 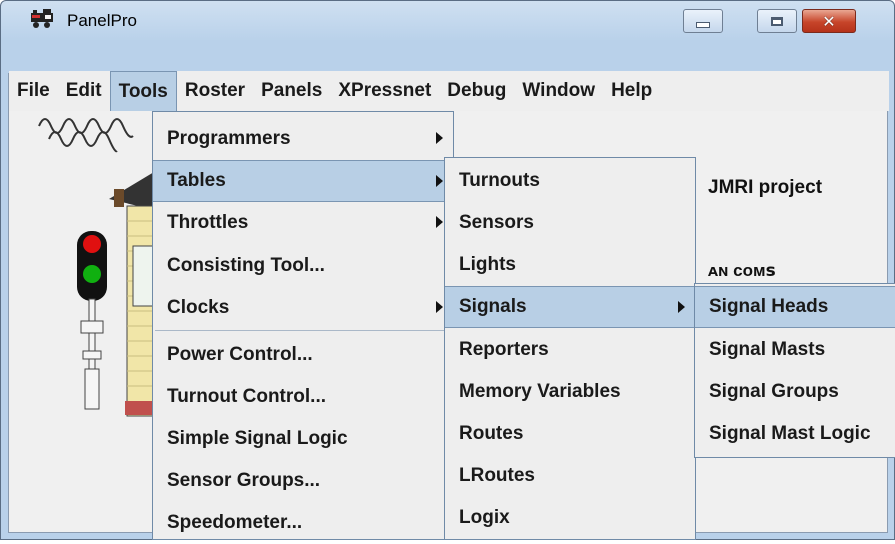 I want to click on tools-item-programmers: Programmers, so click(x=303, y=139).